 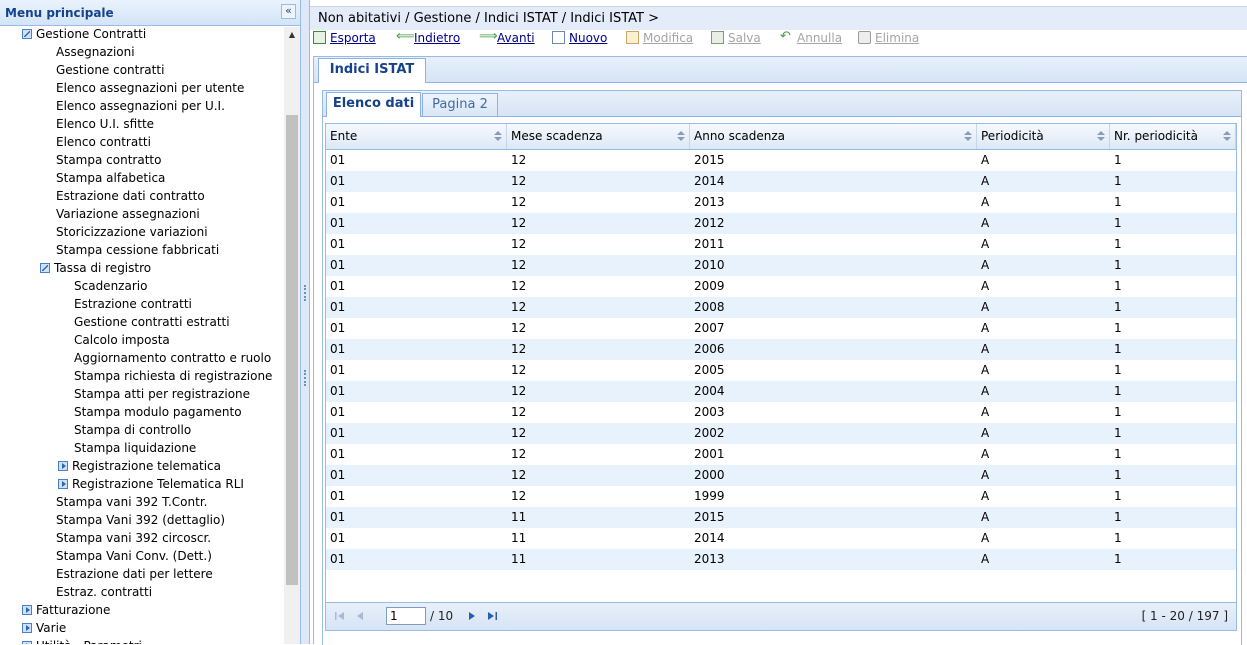 What do you see at coordinates (492, 616) in the screenshot?
I see `last-page-icon` at bounding box center [492, 616].